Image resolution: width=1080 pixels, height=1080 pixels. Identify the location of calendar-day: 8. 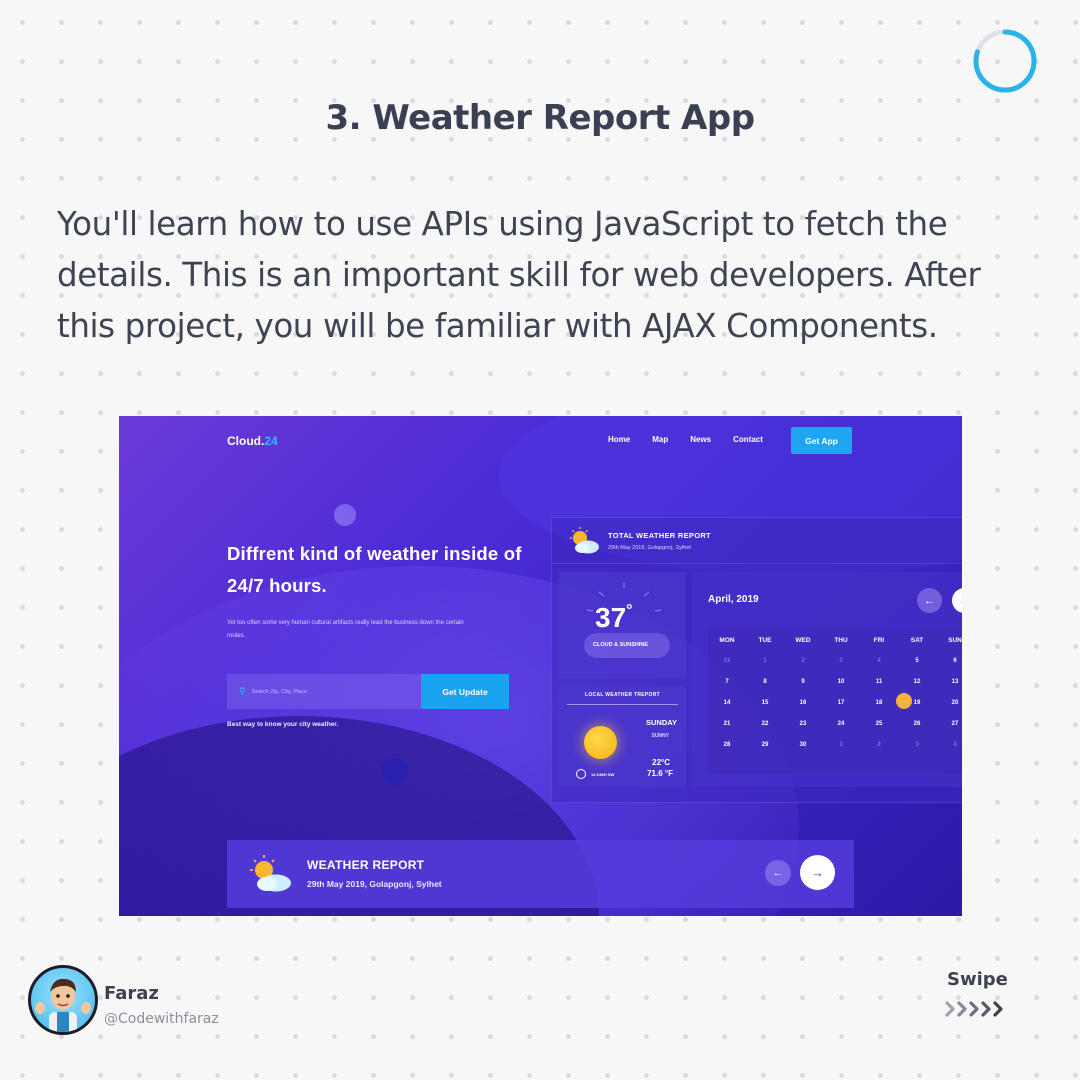
(765, 682).